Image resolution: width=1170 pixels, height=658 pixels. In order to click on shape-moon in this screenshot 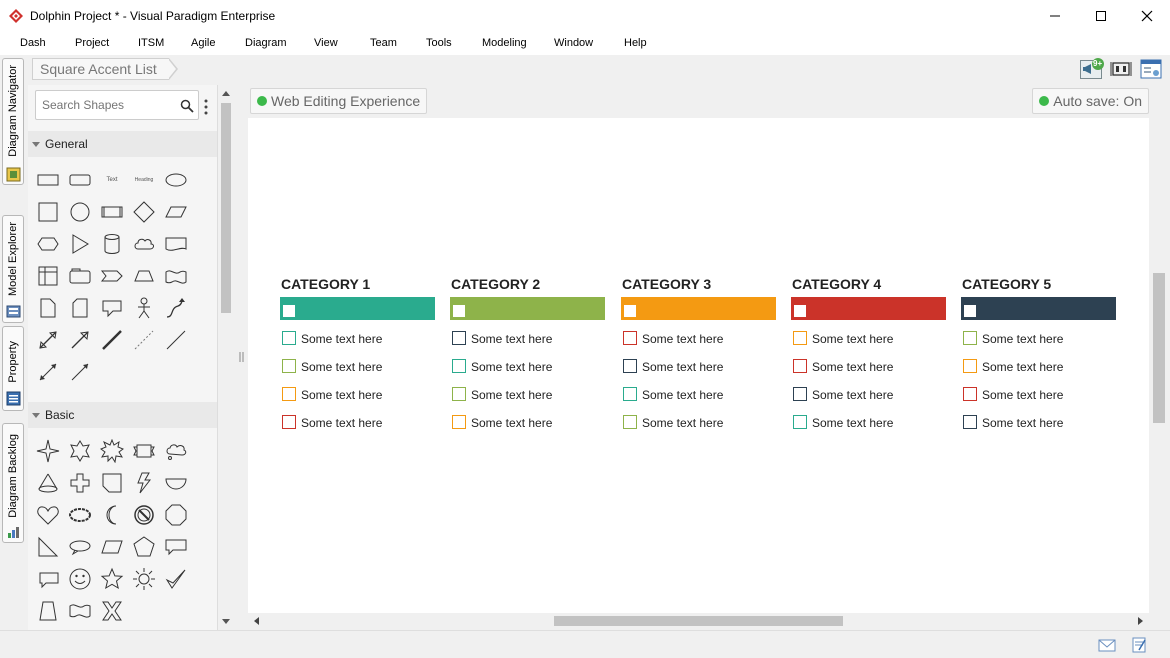, I will do `click(112, 515)`.